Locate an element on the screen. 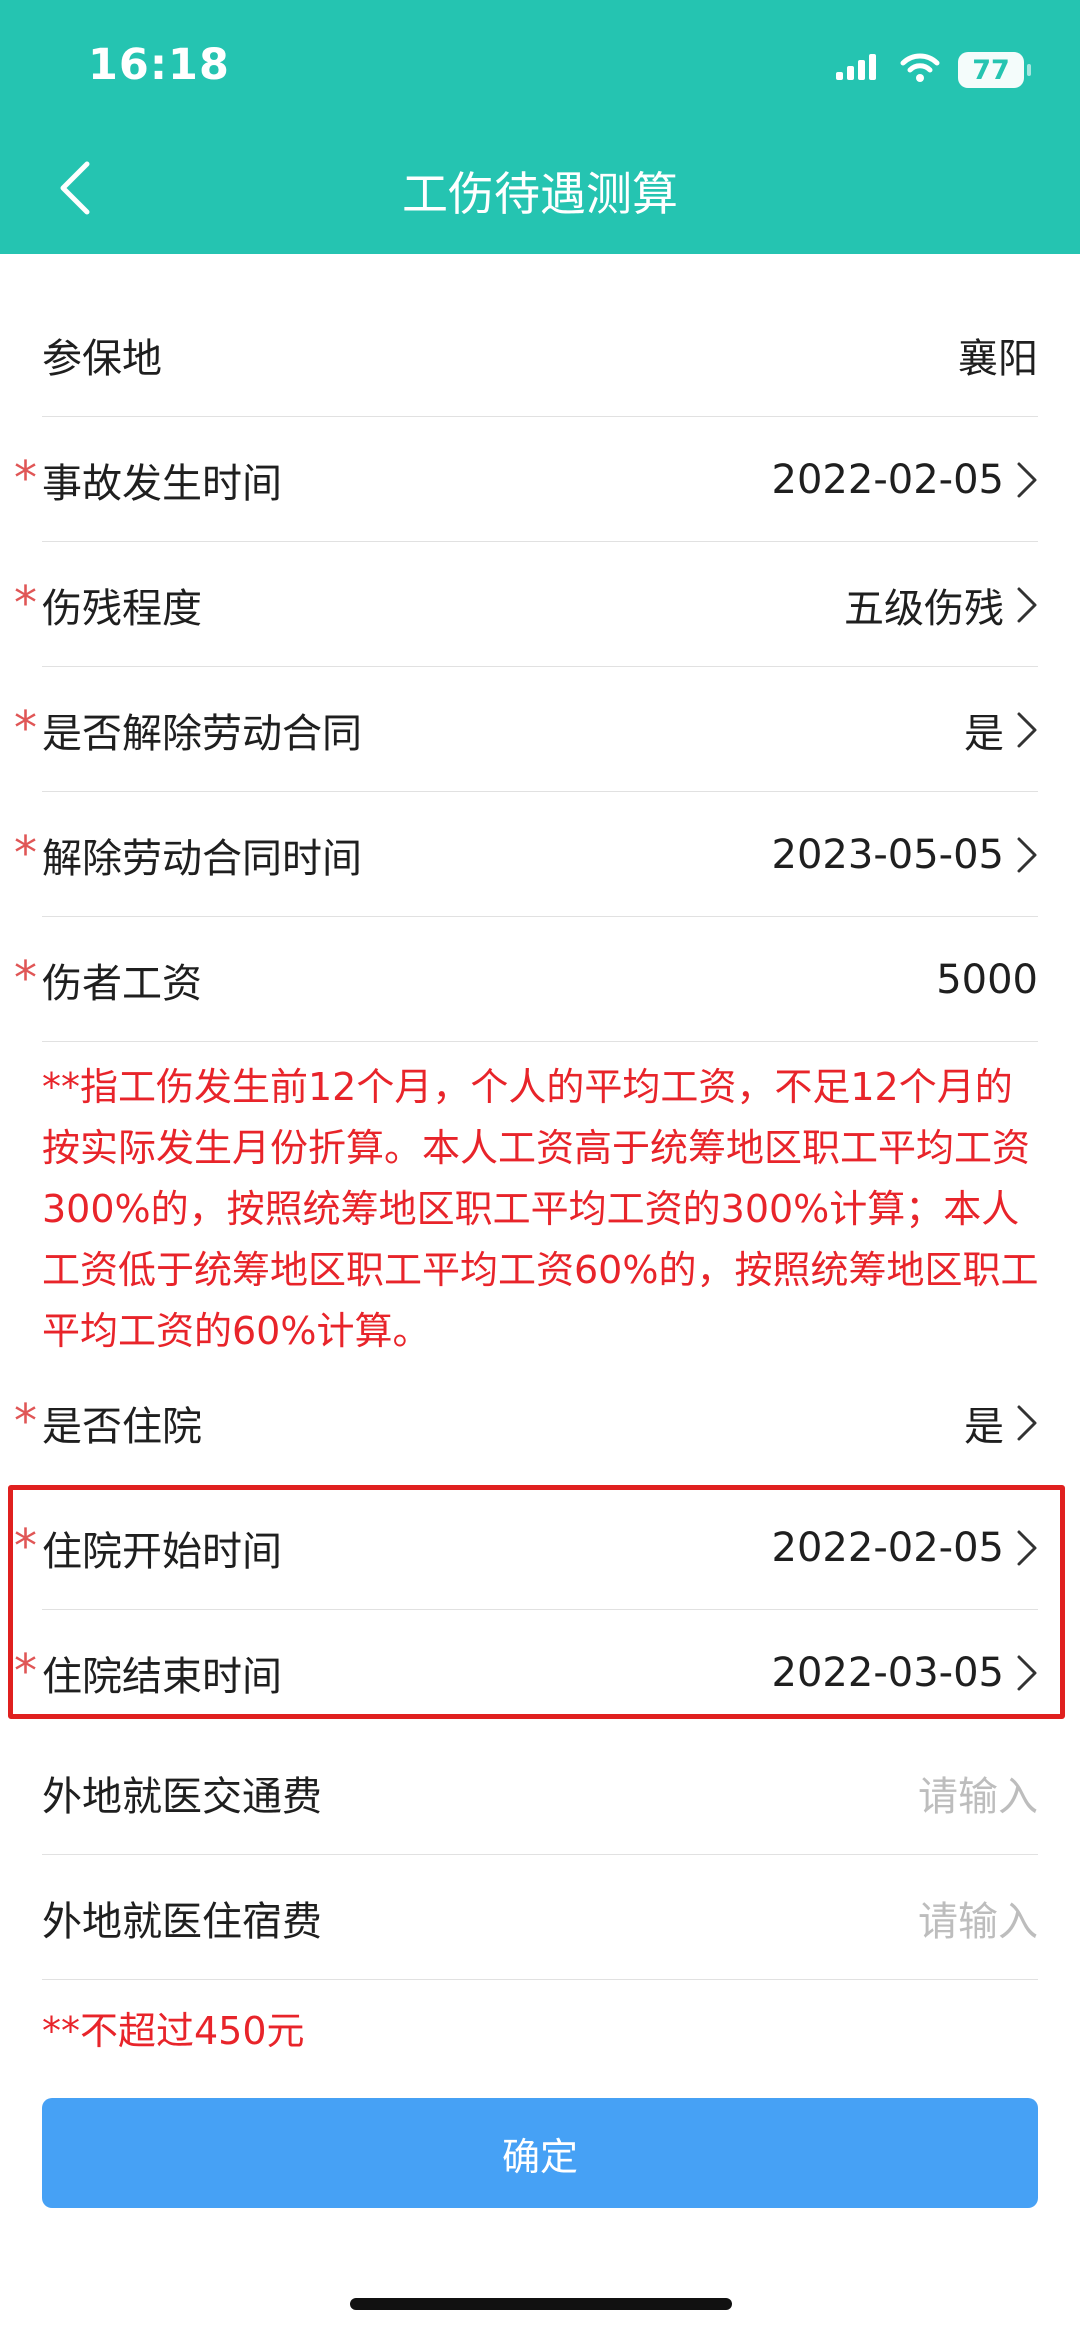  row-label: 伤残程度 is located at coordinates (122, 608).